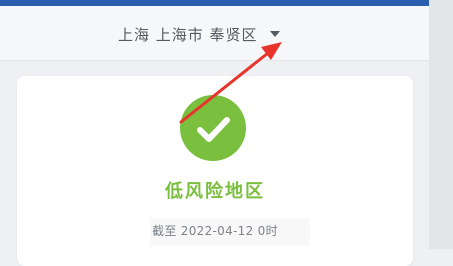 Image resolution: width=453 pixels, height=266 pixels. Describe the element at coordinates (188, 34) in the screenshot. I see `region-text: 上海 上海市 奉贤区` at that location.